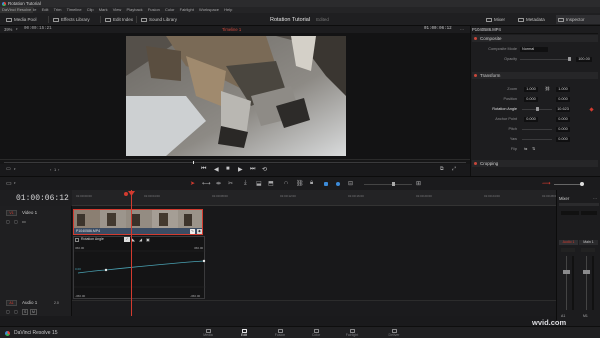 The height and width of the screenshot is (338, 600). Describe the element at coordinates (326, 184) in the screenshot. I see `flag-icon` at that location.